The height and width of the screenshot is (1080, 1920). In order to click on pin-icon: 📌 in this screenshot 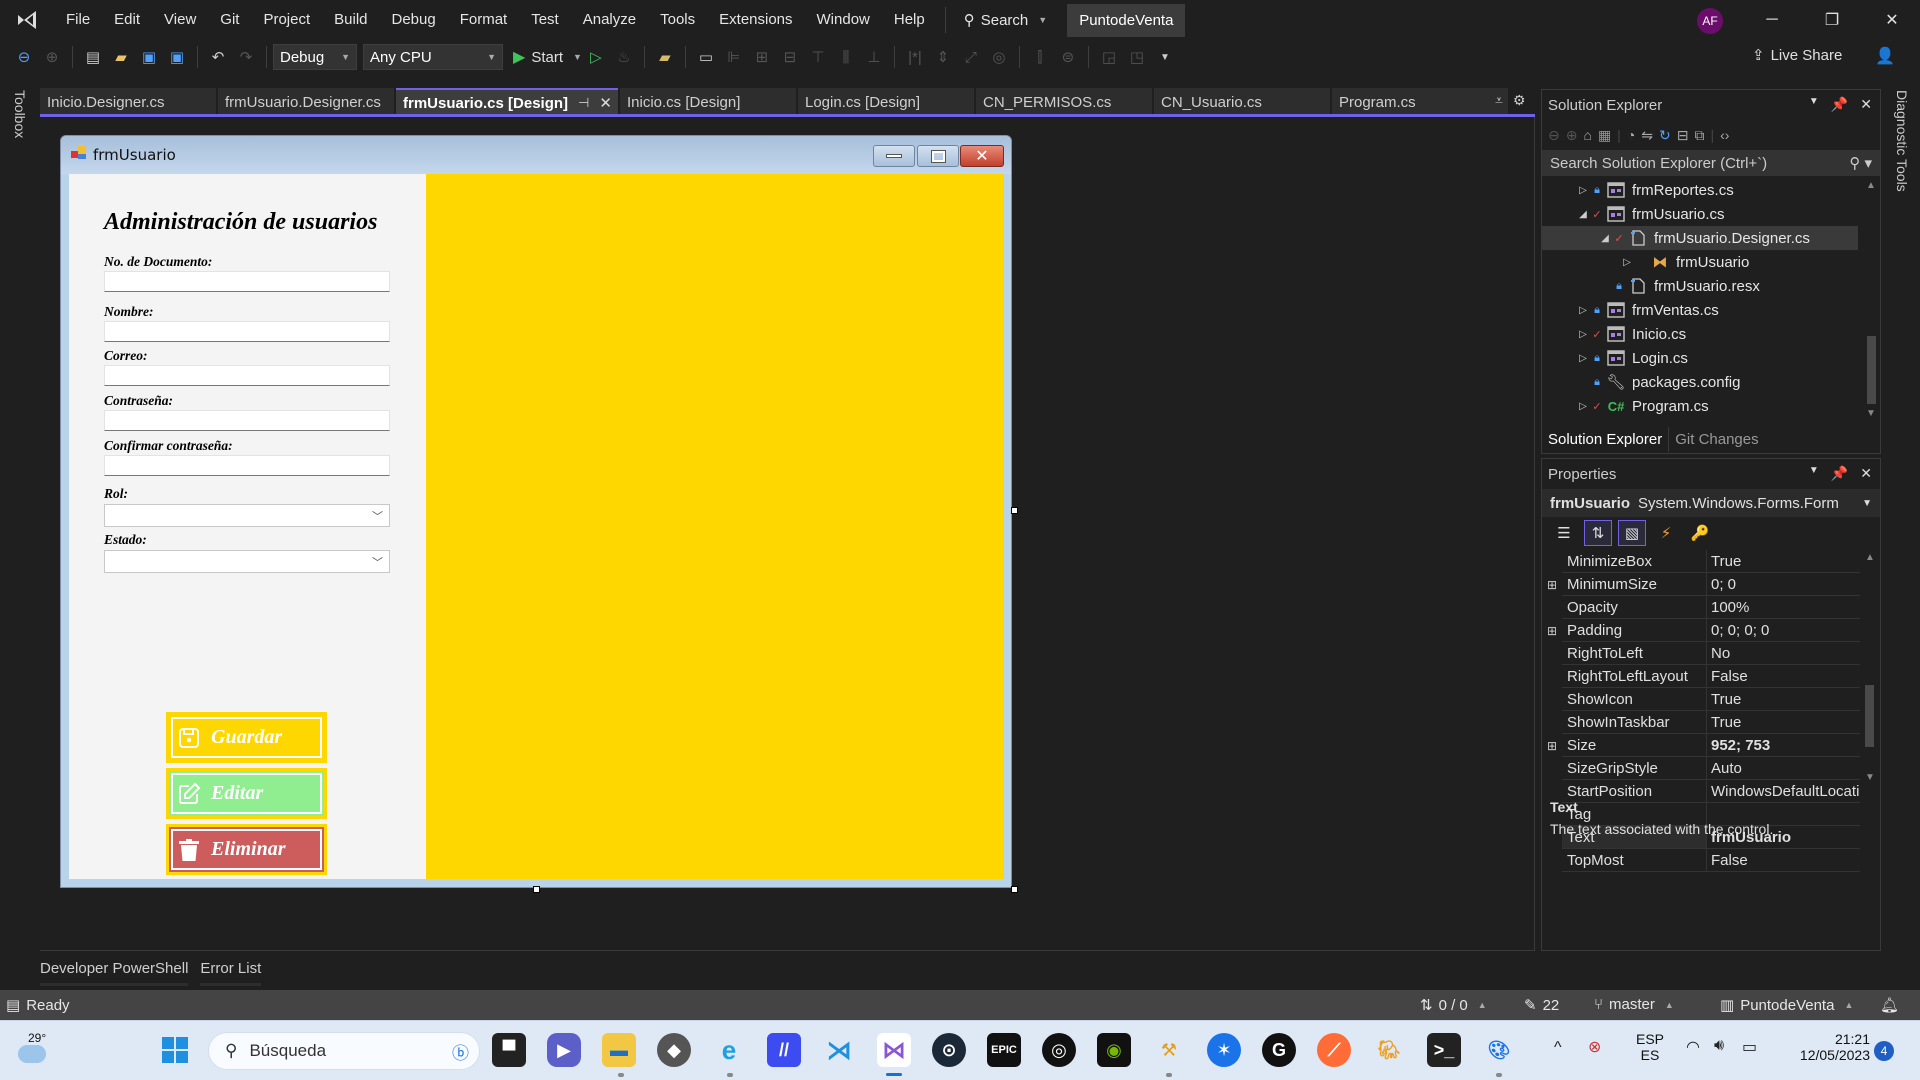, I will do `click(1839, 473)`.